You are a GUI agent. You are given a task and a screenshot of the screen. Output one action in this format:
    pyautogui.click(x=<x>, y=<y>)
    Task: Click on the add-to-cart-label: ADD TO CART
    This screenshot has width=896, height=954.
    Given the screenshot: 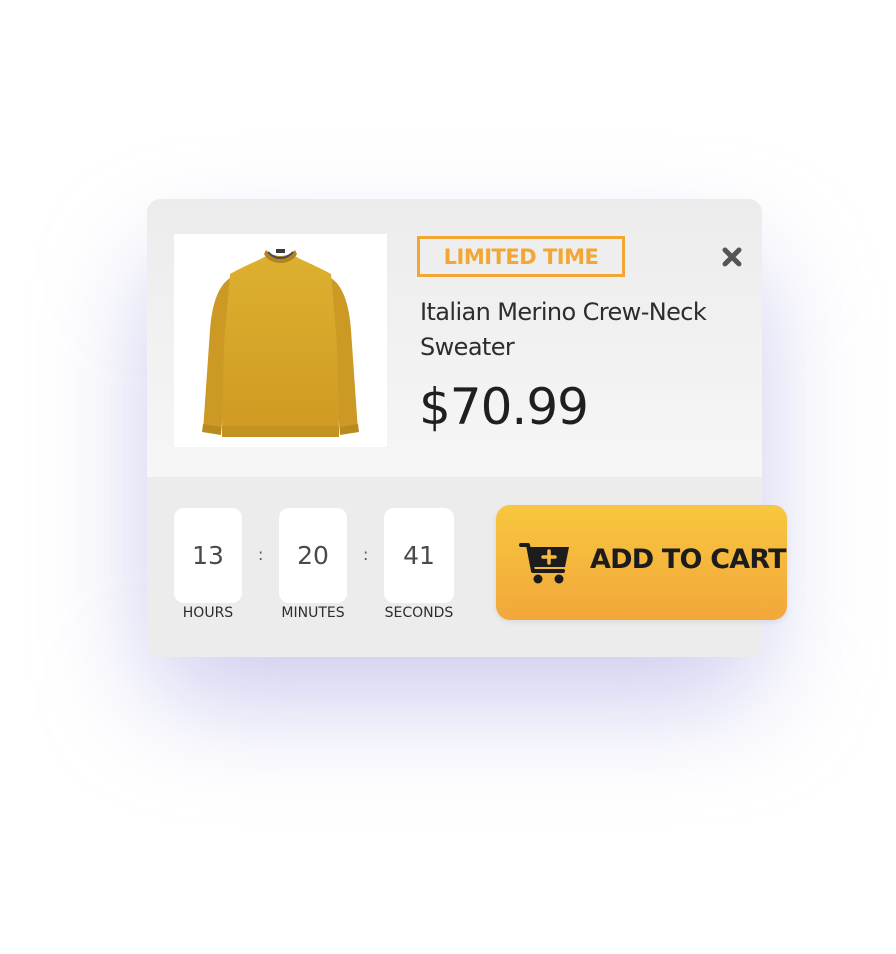 What is the action you would take?
    pyautogui.click(x=688, y=559)
    